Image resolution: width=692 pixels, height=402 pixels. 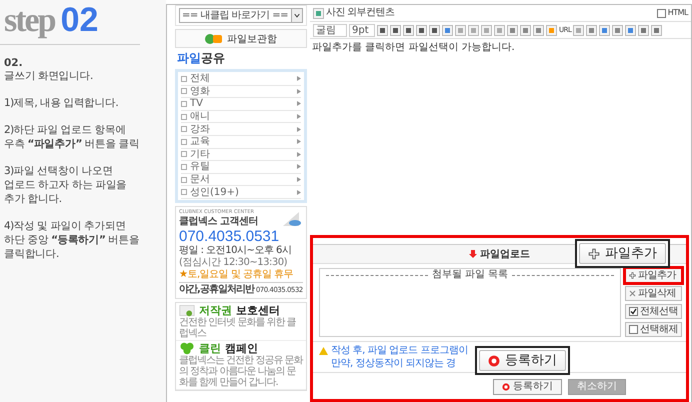 I want to click on editor-tab: 외부컨텐츠, so click(x=370, y=13).